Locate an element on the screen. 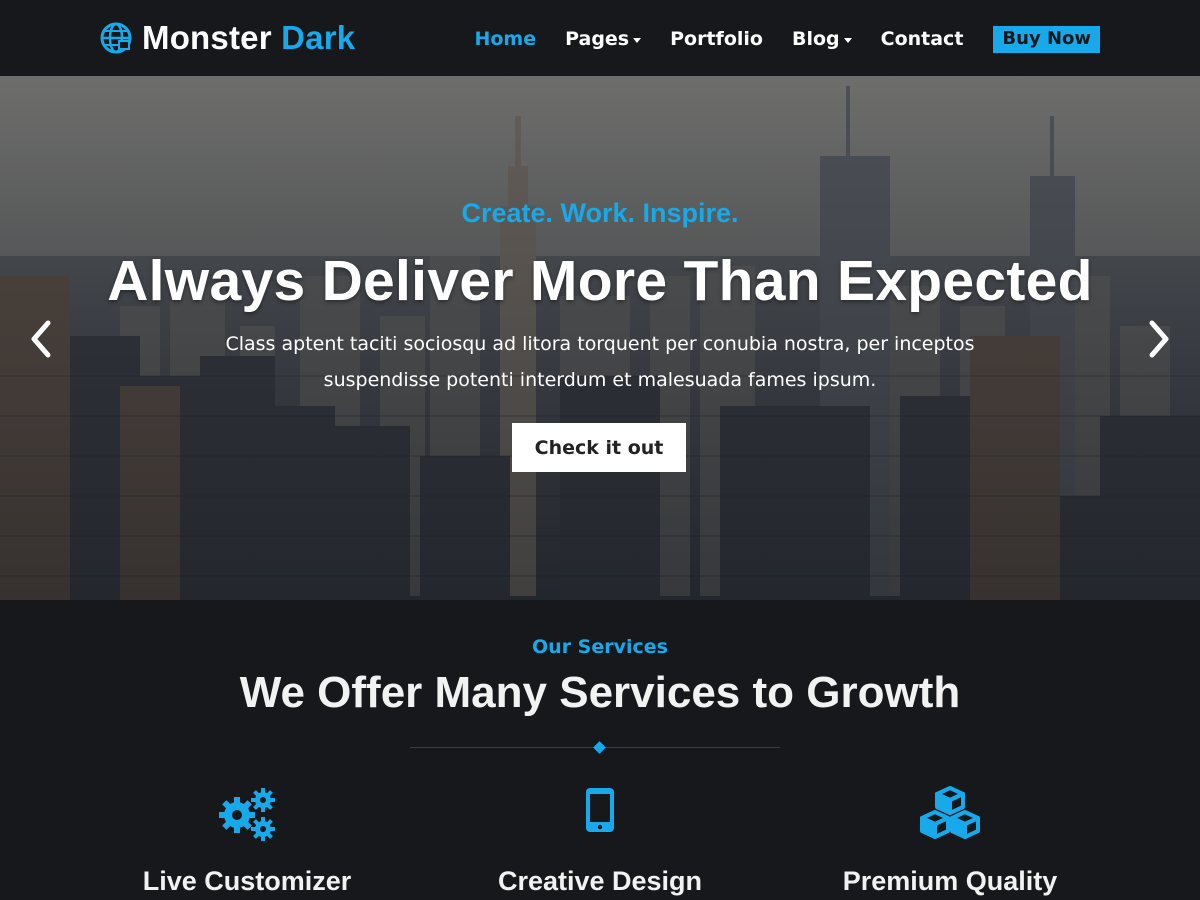  service-card: Premium Quality is located at coordinates (950, 843).